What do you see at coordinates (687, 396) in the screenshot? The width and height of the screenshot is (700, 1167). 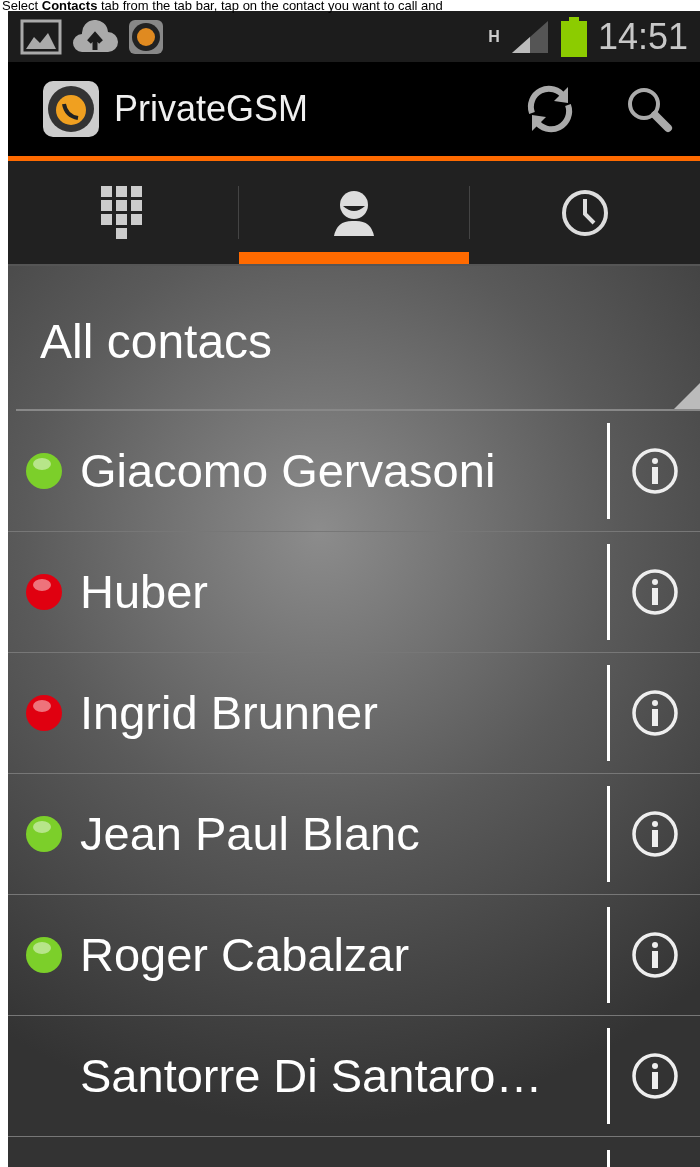 I see `dropdown-corner-icon` at bounding box center [687, 396].